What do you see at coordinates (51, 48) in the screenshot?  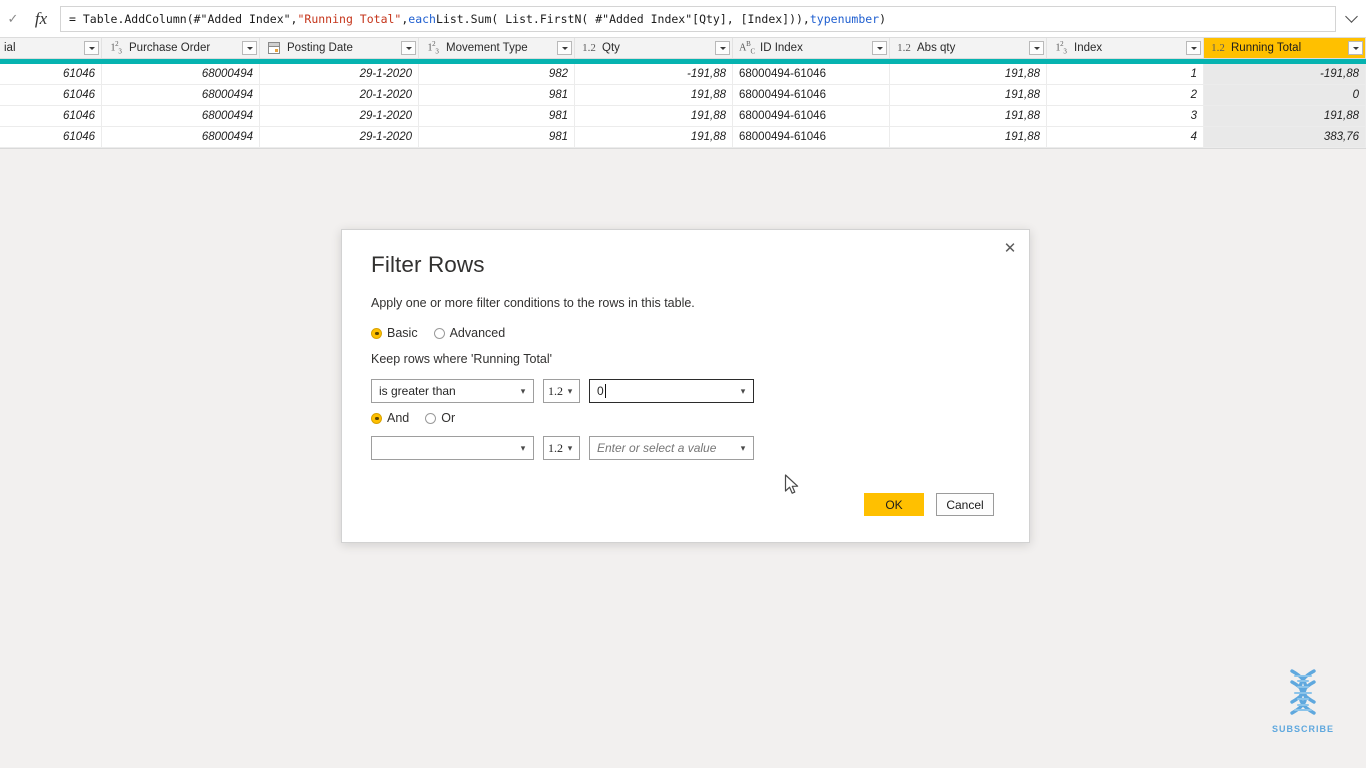 I see `column-header-ial: ial` at bounding box center [51, 48].